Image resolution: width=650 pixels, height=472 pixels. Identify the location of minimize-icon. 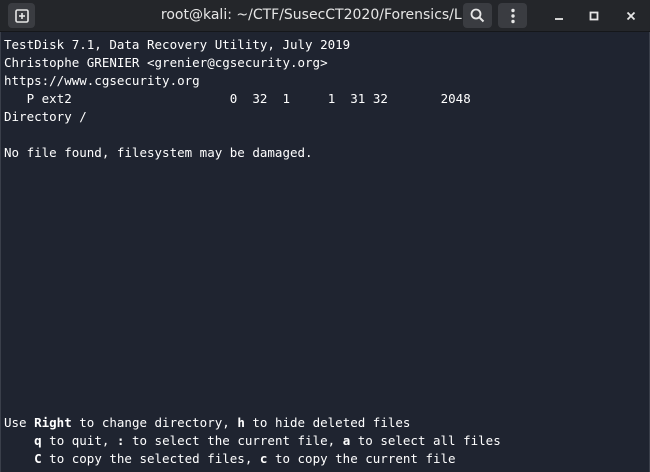
(559, 18).